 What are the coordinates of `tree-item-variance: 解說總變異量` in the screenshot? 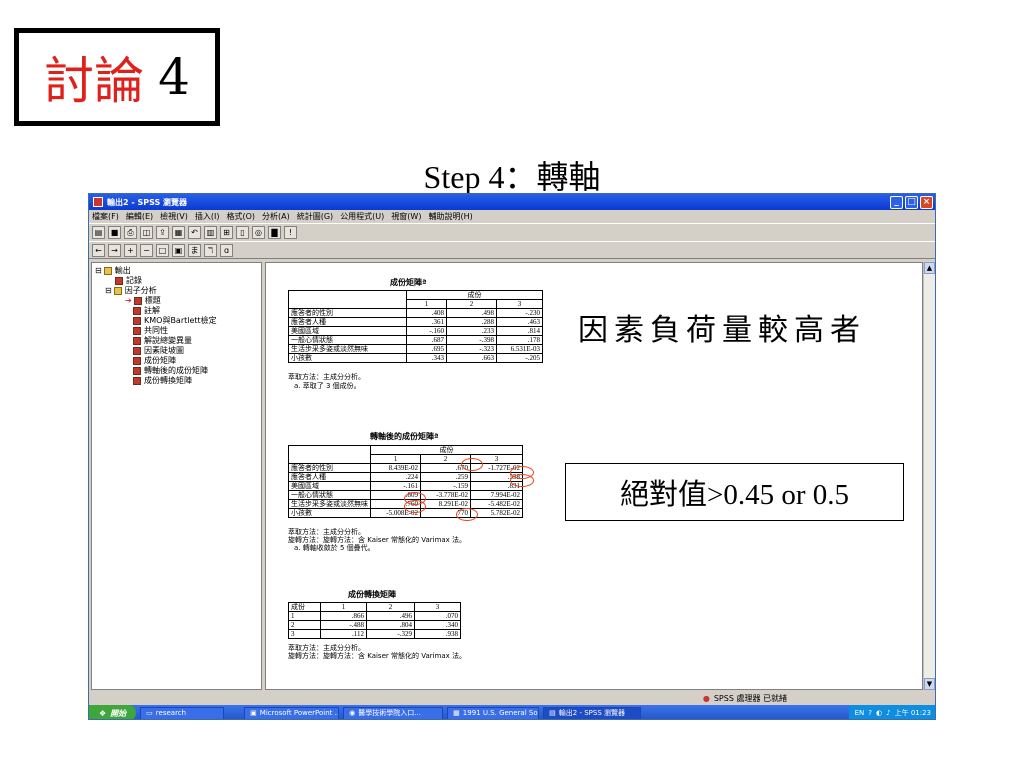 It's located at (176, 341).